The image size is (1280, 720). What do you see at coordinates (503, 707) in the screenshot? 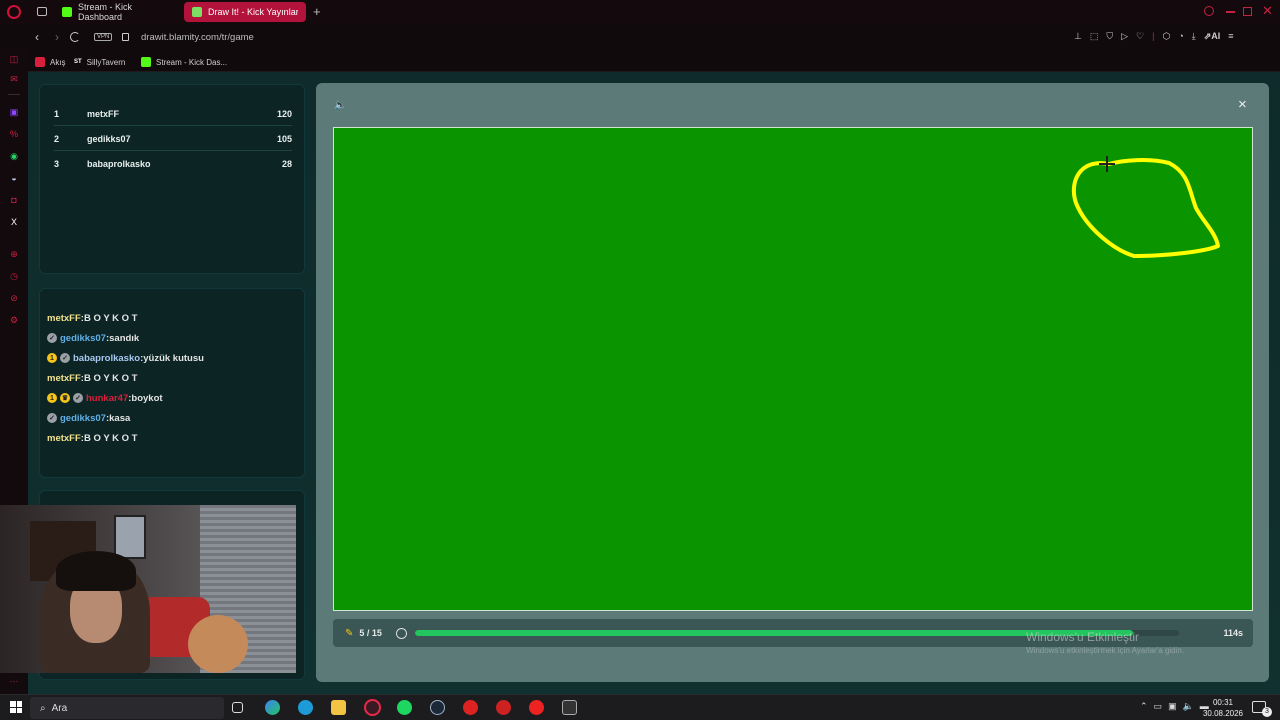
I see `recorder-icon` at bounding box center [503, 707].